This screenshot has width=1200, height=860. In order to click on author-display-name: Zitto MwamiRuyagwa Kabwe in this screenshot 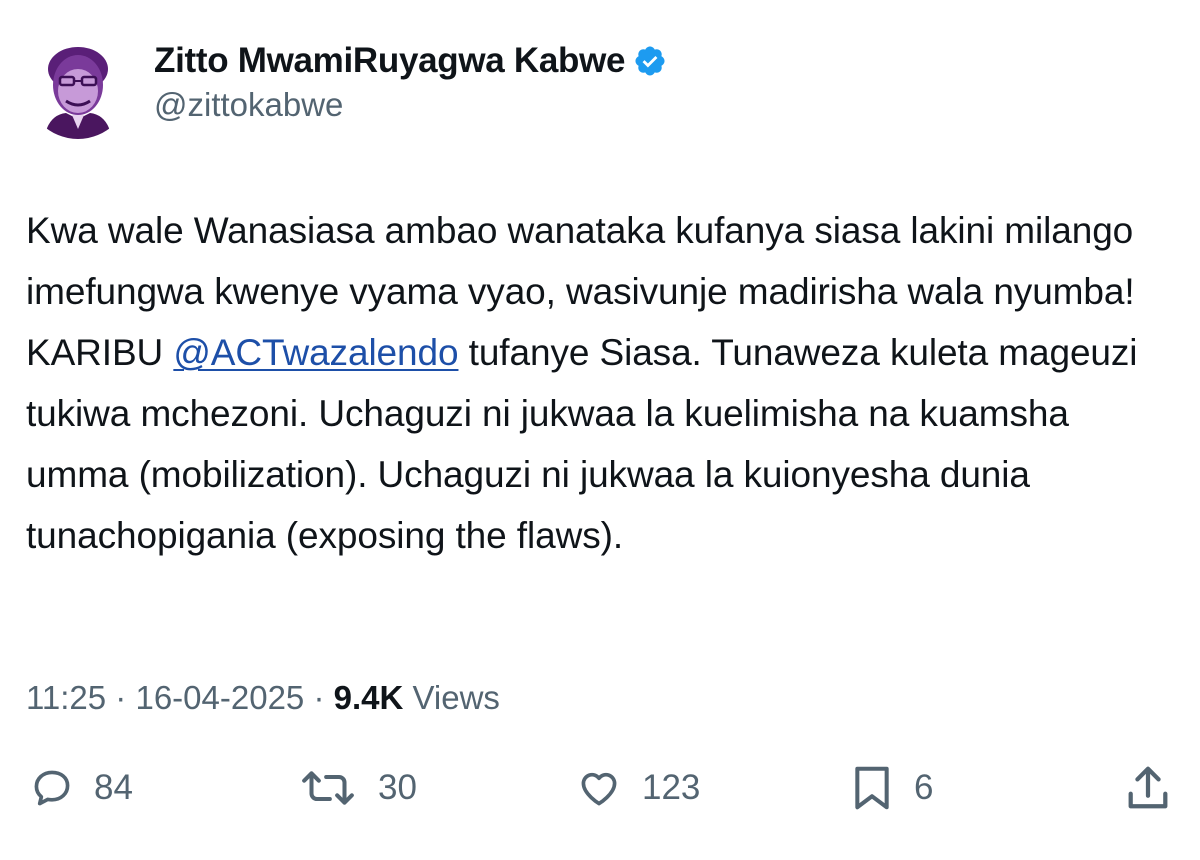, I will do `click(390, 61)`.